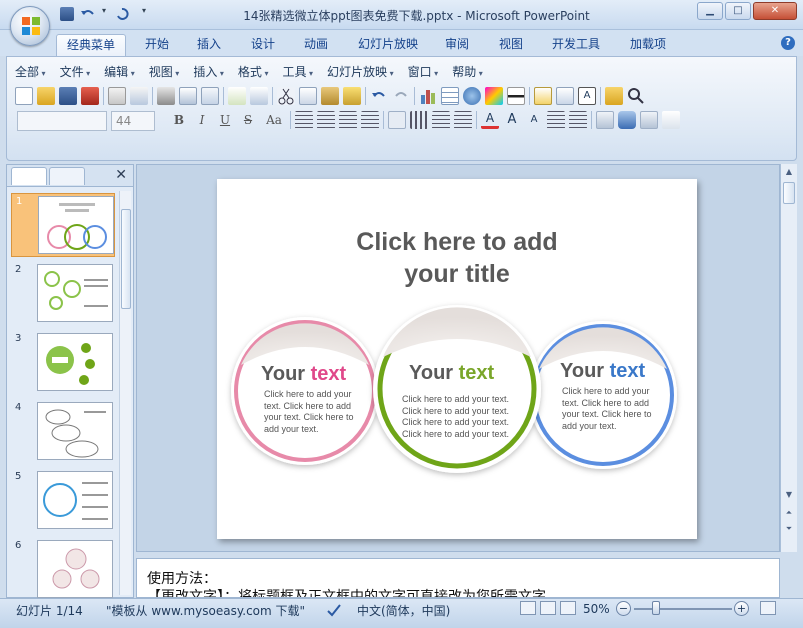  What do you see at coordinates (62, 121) in the screenshot?
I see `font-name-dropdown` at bounding box center [62, 121].